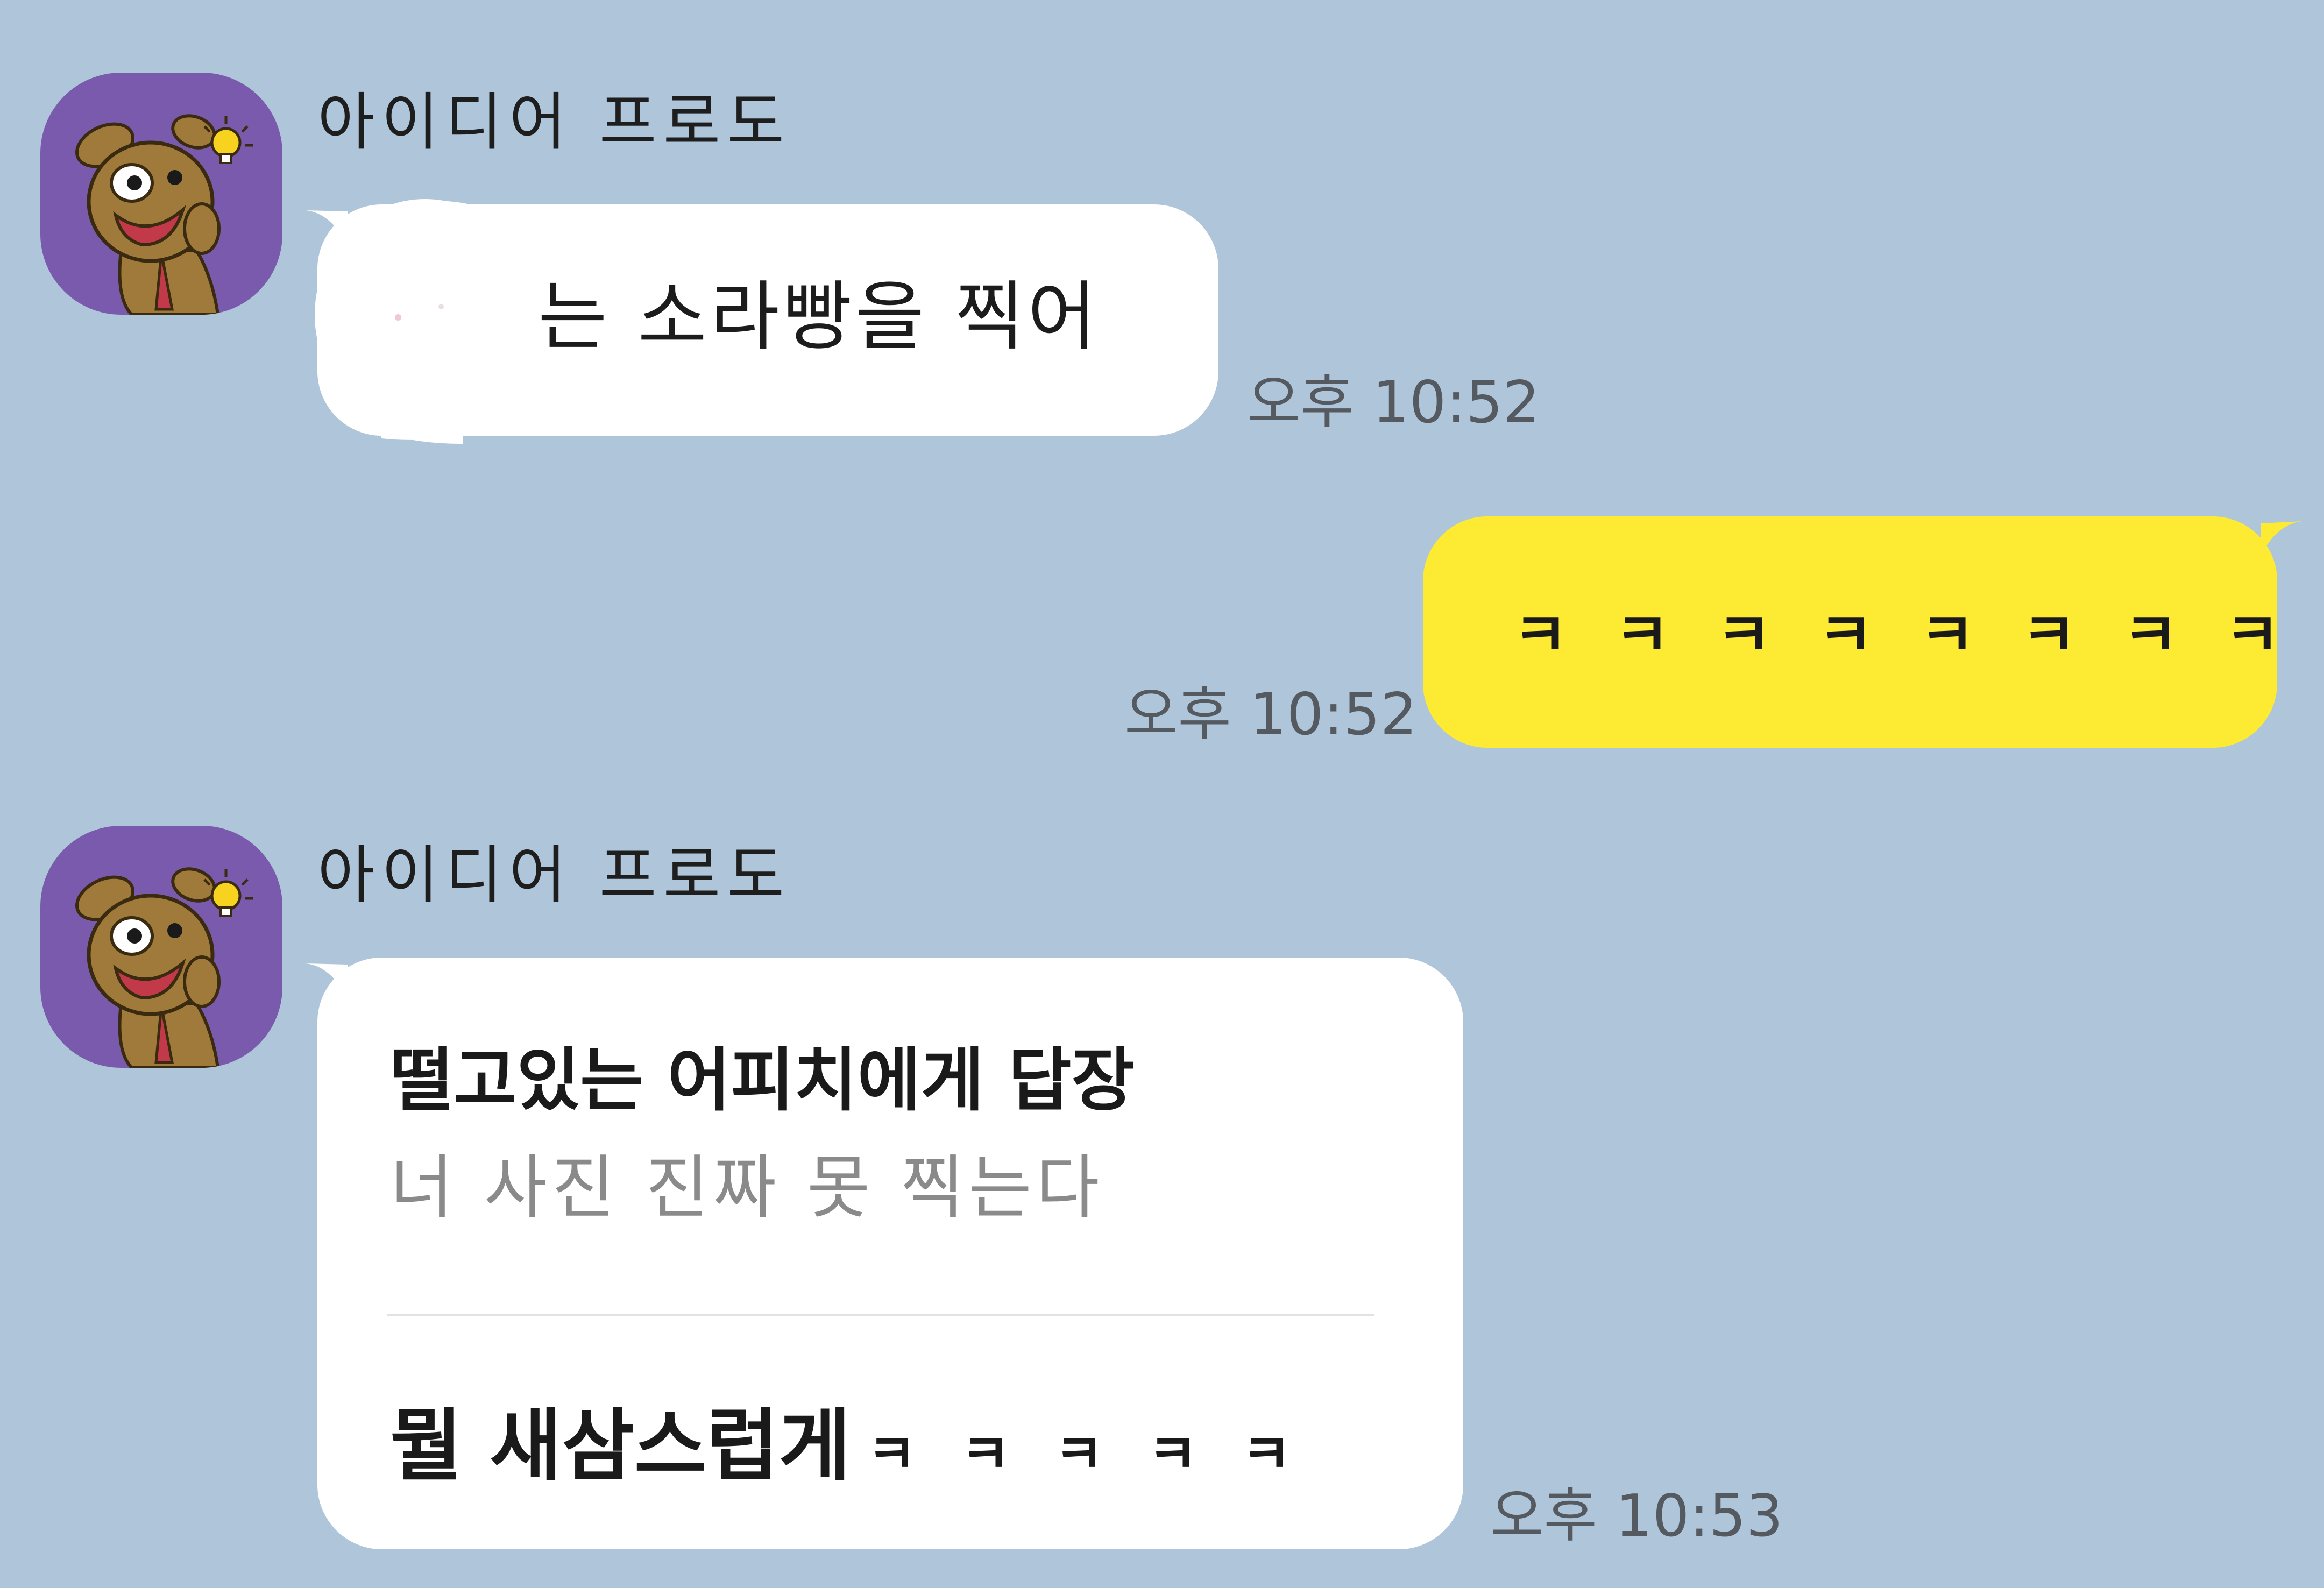 This screenshot has width=2324, height=1588. I want to click on message-text-main: 뭘 새삼스럽게, so click(620, 1446).